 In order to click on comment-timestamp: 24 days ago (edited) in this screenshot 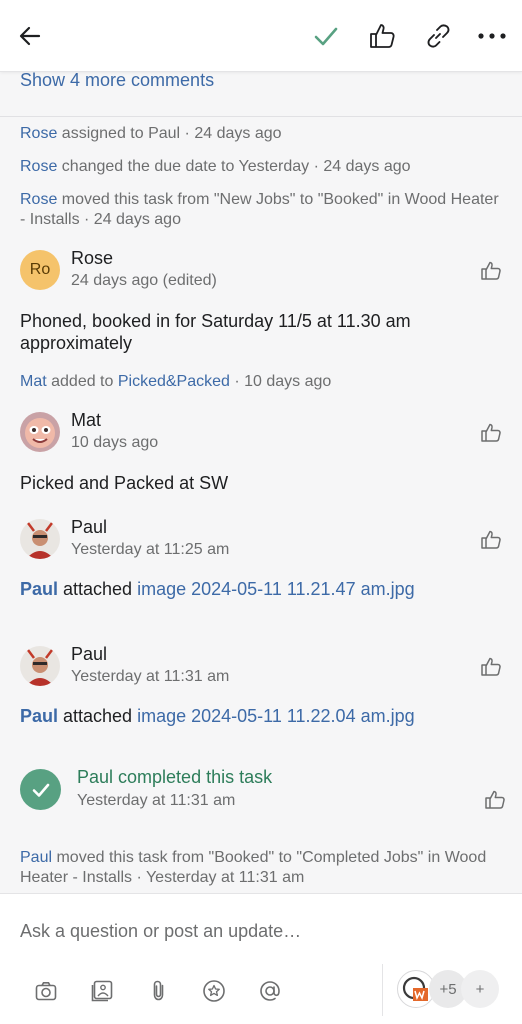, I will do `click(144, 280)`.